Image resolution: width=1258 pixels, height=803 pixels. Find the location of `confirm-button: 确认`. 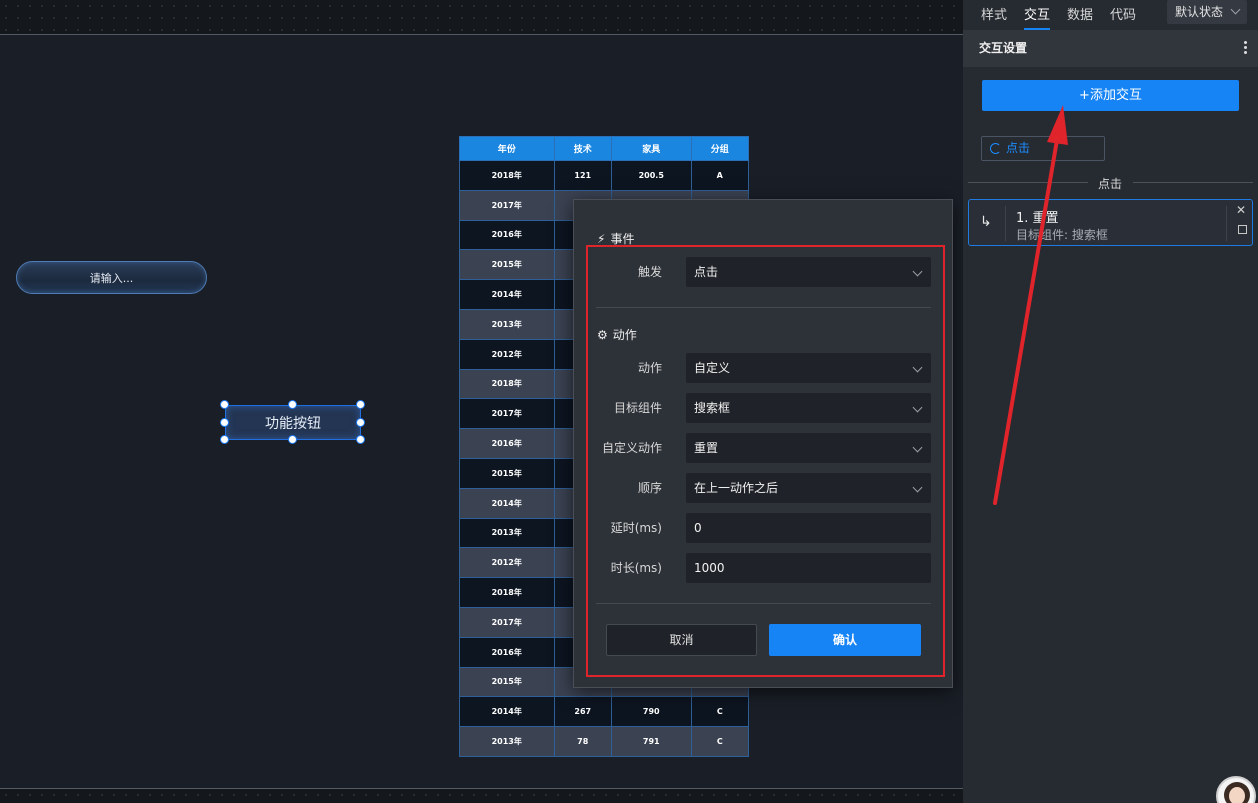

confirm-button: 确认 is located at coordinates (845, 640).